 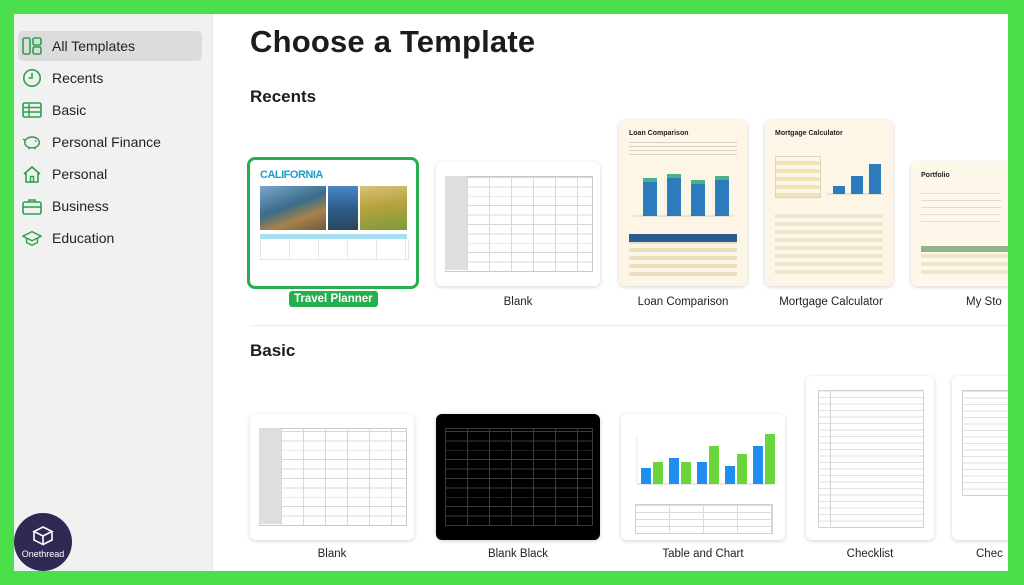 I want to click on sidebar-item-business: Business, so click(x=110, y=206).